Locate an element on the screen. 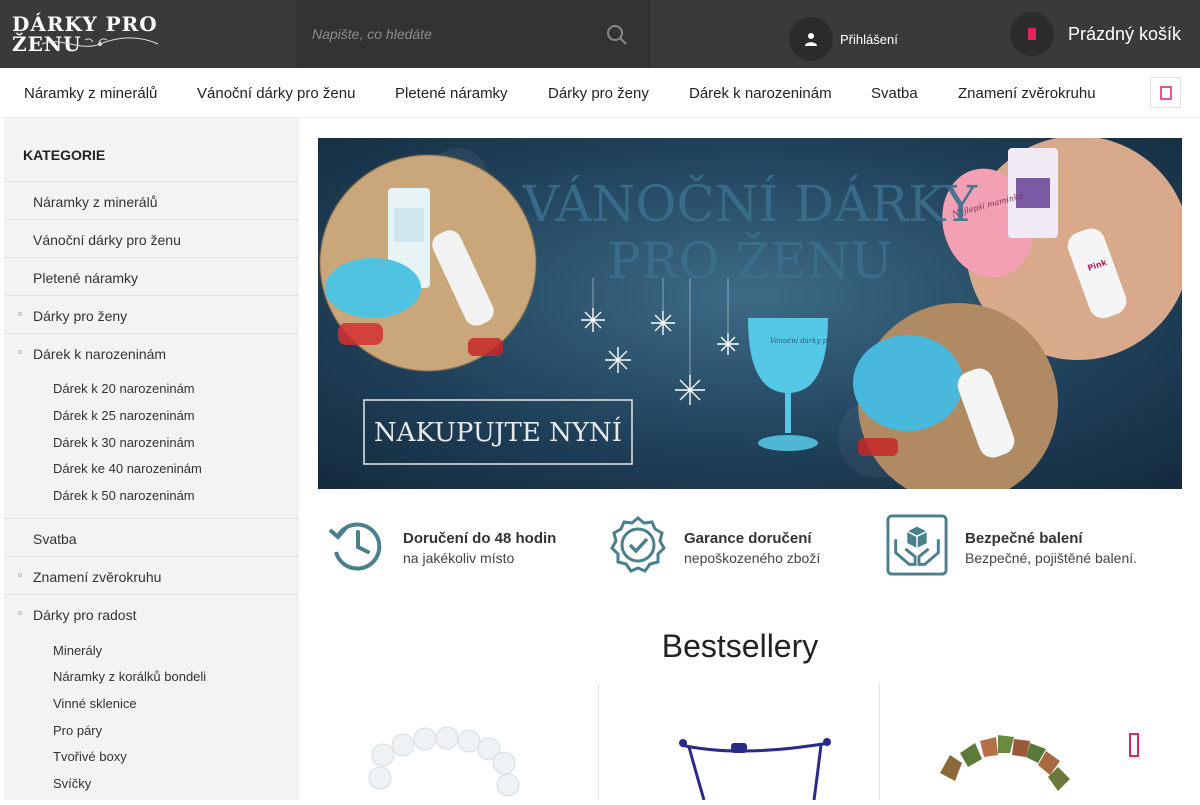 The image size is (1200, 805). carousel-next-icon is located at coordinates (1134, 745).